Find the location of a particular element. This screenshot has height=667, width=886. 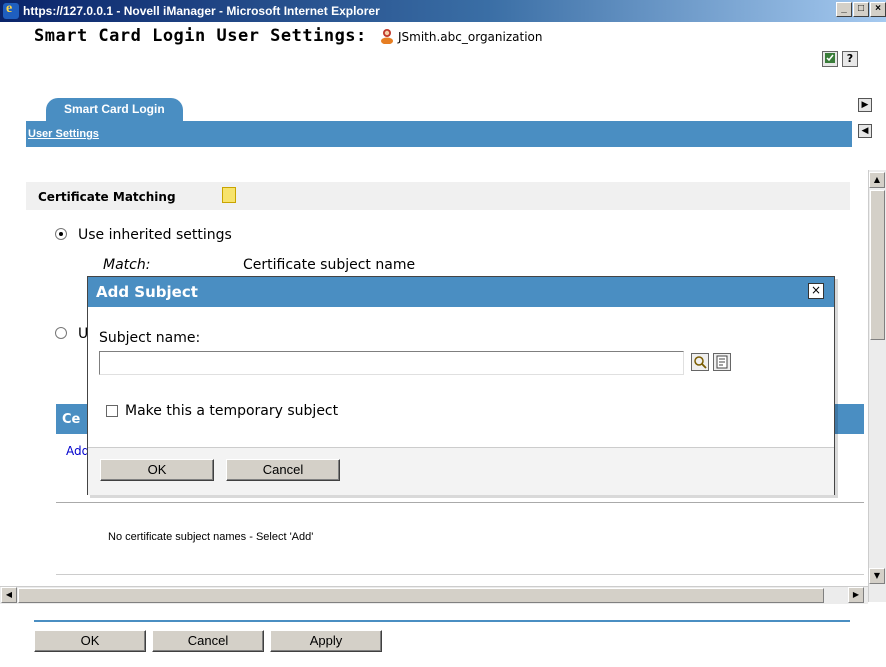

section-title: Certificate Matching is located at coordinates (107, 197).